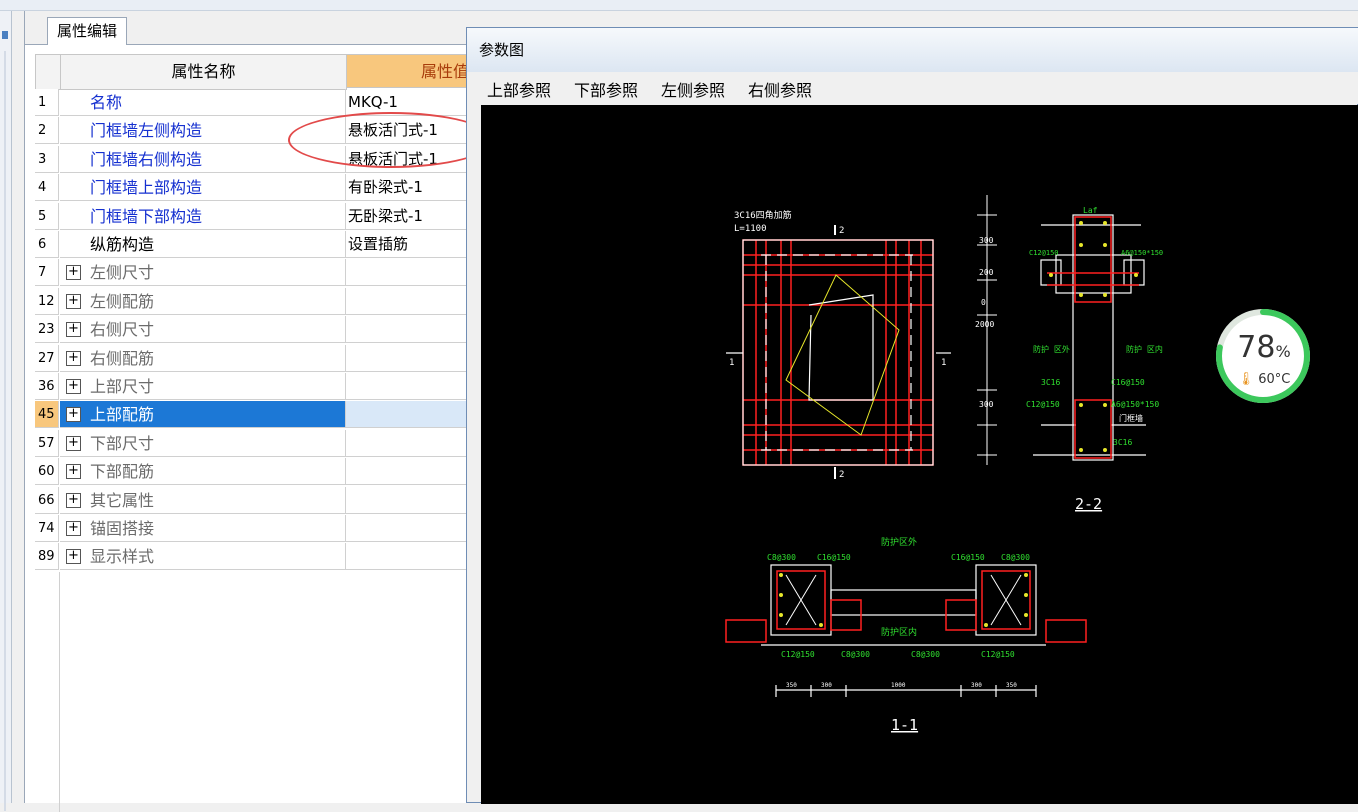 The height and width of the screenshot is (812, 1358). I want to click on label-zone-in: 防护 区内, so click(1144, 349).